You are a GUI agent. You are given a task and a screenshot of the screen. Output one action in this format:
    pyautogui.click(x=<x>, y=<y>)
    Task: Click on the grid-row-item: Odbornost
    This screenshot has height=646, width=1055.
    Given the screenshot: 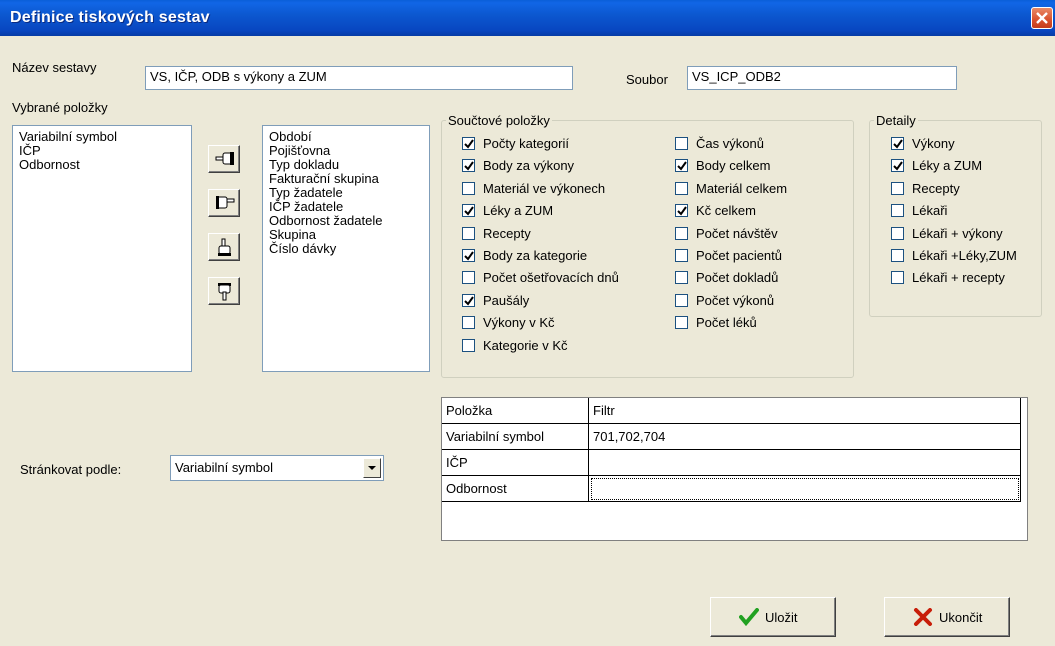 What is the action you would take?
    pyautogui.click(x=515, y=489)
    